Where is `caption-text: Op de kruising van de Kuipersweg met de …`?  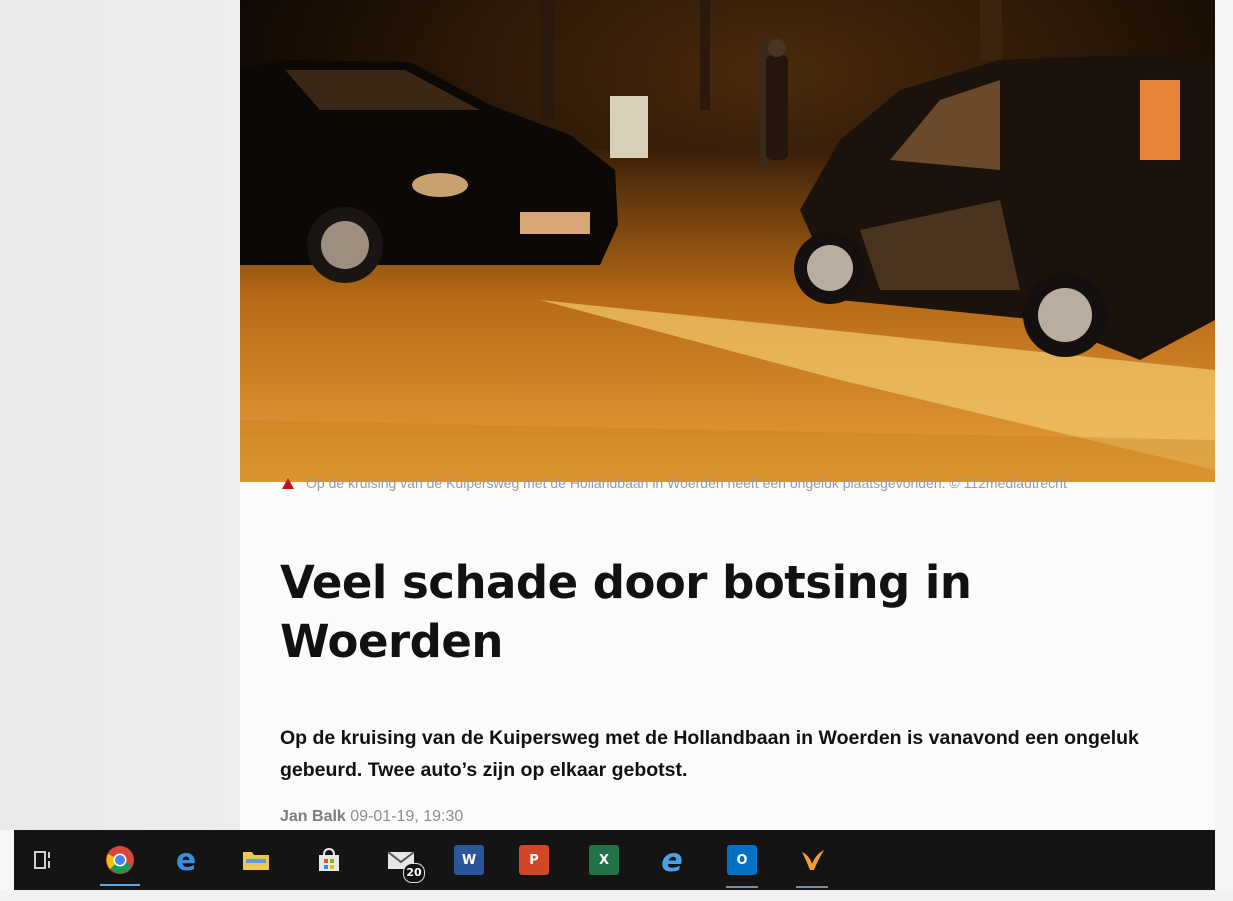 caption-text: Op de kruising van de Kuipersweg met de … is located at coordinates (686, 483).